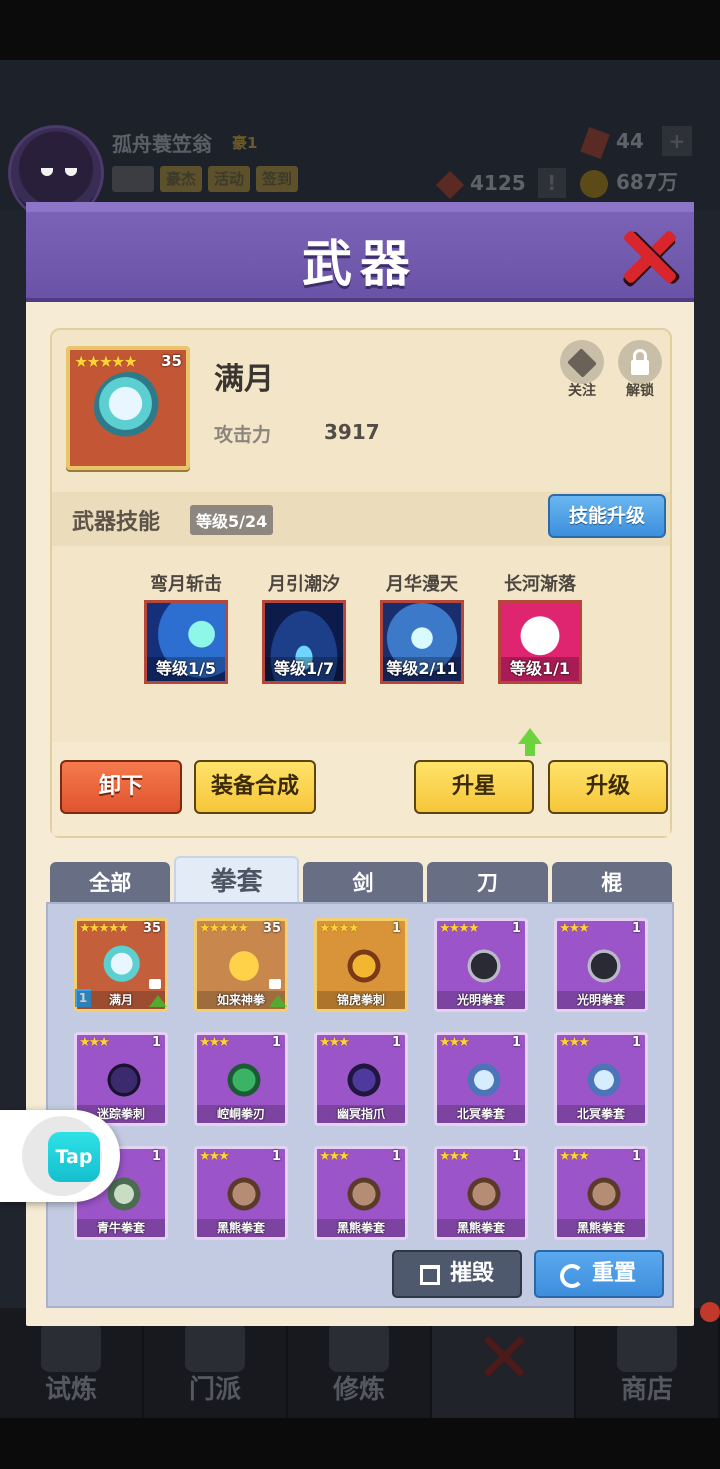 Image resolution: width=720 pixels, height=1469 pixels. What do you see at coordinates (205, 179) in the screenshot?
I see `header-buttons: 豪杰 活动 签到` at bounding box center [205, 179].